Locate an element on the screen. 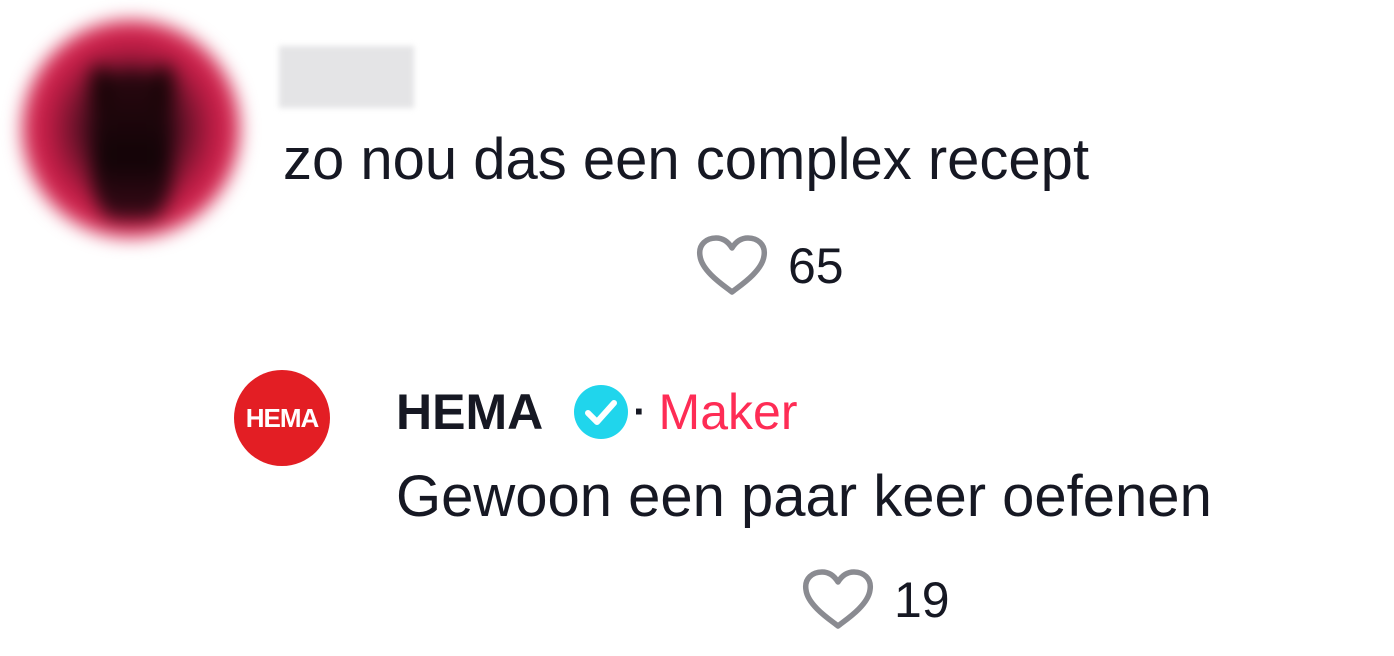 This screenshot has width=1394, height=656. reply-username: HEMA is located at coordinates (469, 412).